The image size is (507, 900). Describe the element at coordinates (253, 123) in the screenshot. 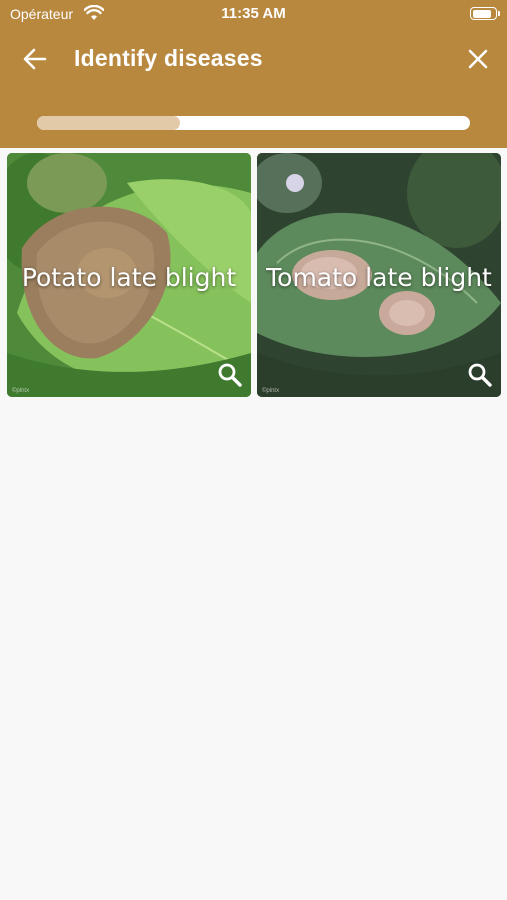

I see `progress-bar` at that location.